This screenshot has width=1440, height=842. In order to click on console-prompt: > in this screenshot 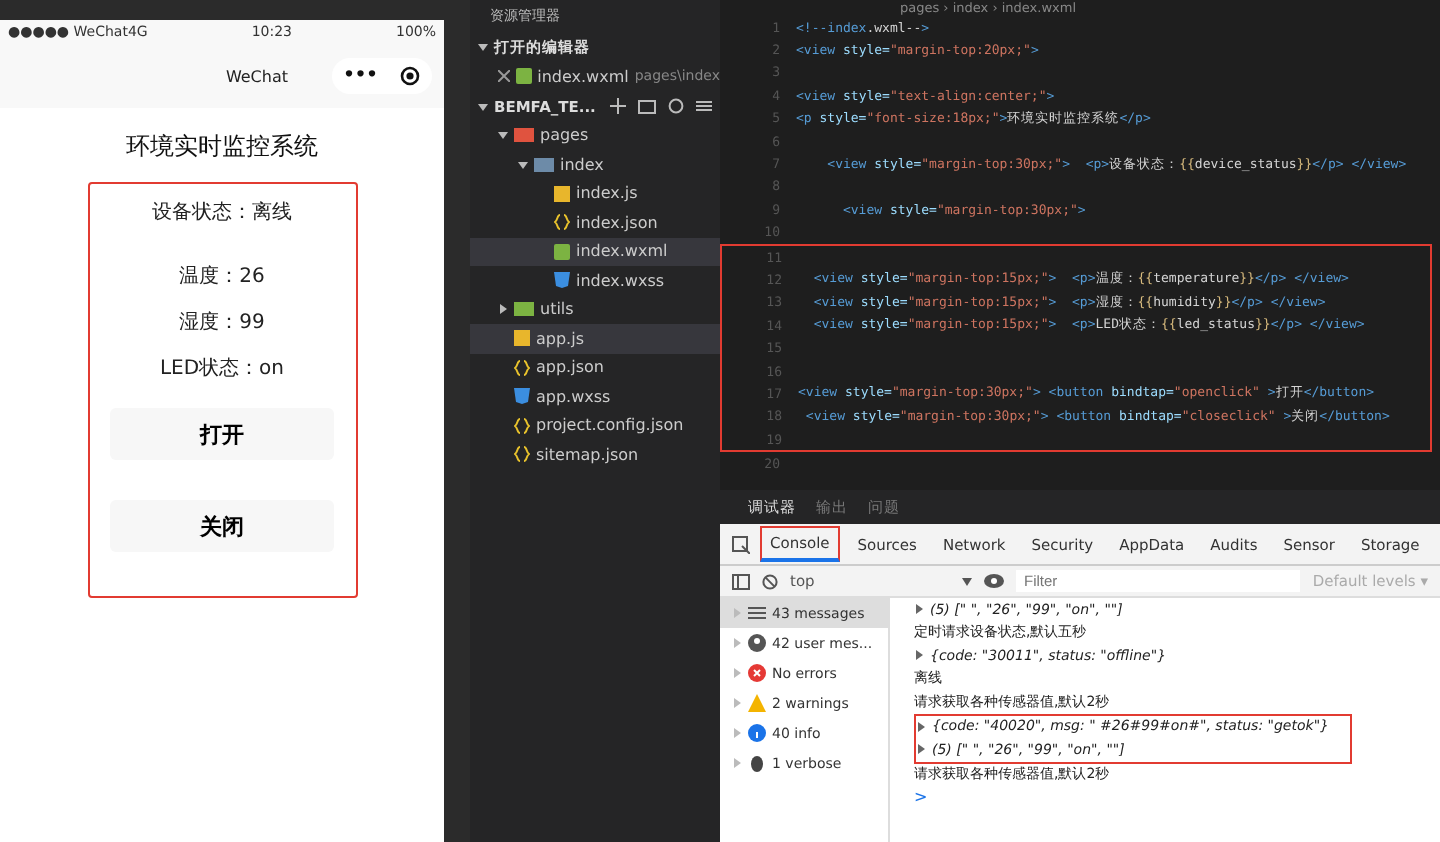, I will do `click(921, 797)`.